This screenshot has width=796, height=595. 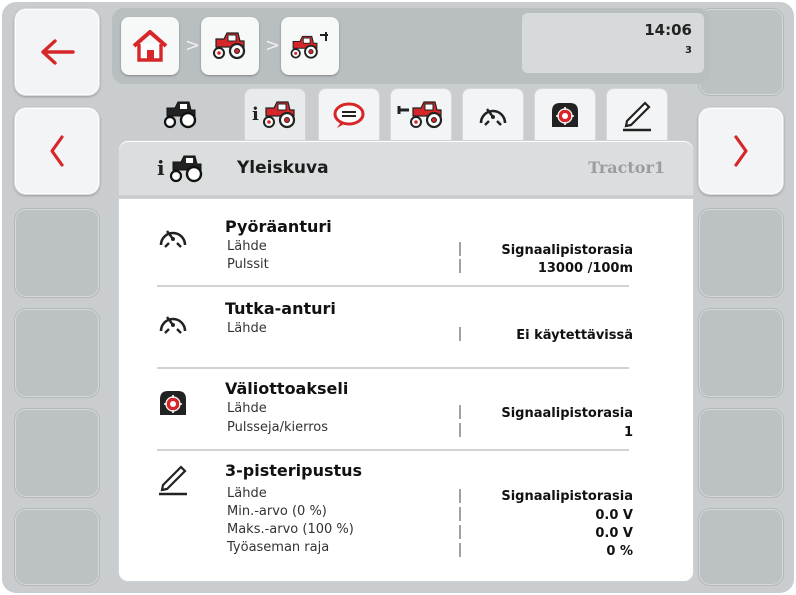 What do you see at coordinates (283, 168) in the screenshot?
I see `page-title: Yleiskuva` at bounding box center [283, 168].